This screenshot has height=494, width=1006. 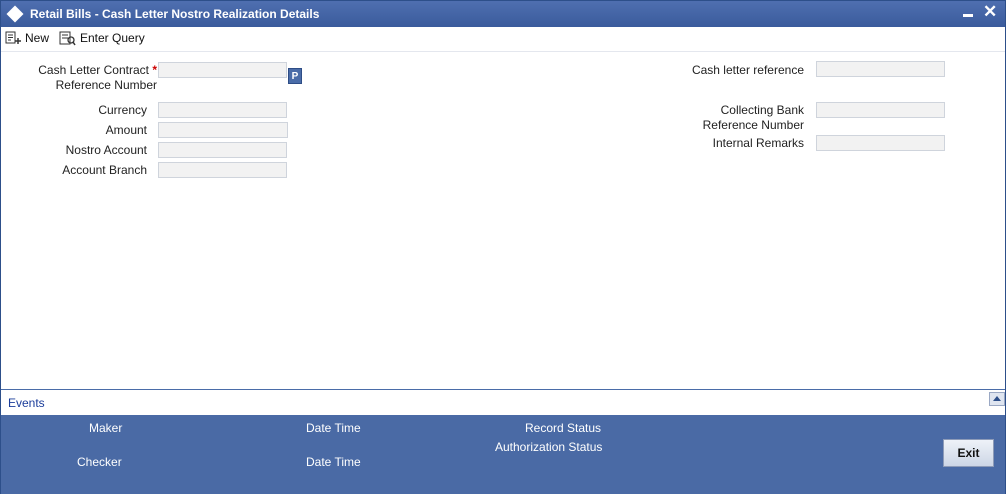 I want to click on exit-button: Exit, so click(x=968, y=453).